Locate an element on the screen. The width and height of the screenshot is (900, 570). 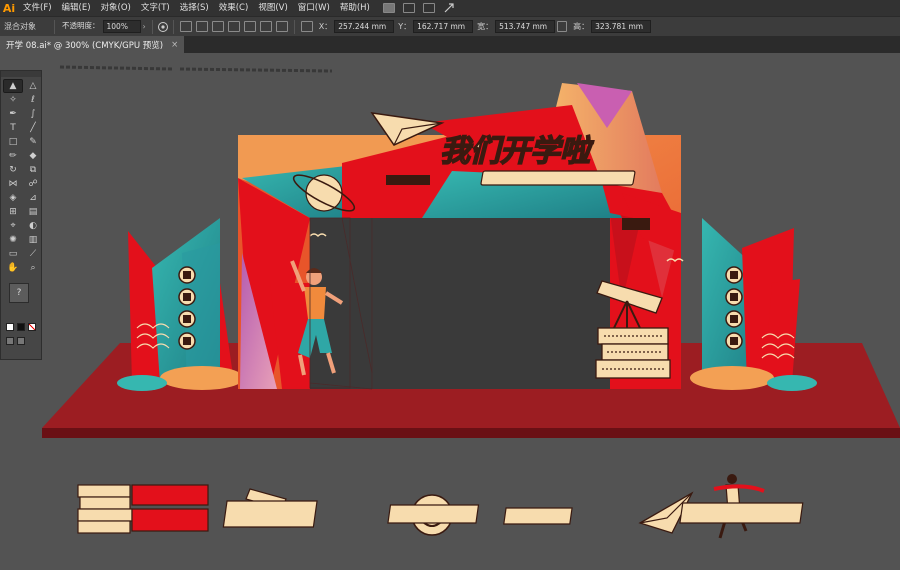
line-tool-icon: ╱ is located at coordinates (33, 128).